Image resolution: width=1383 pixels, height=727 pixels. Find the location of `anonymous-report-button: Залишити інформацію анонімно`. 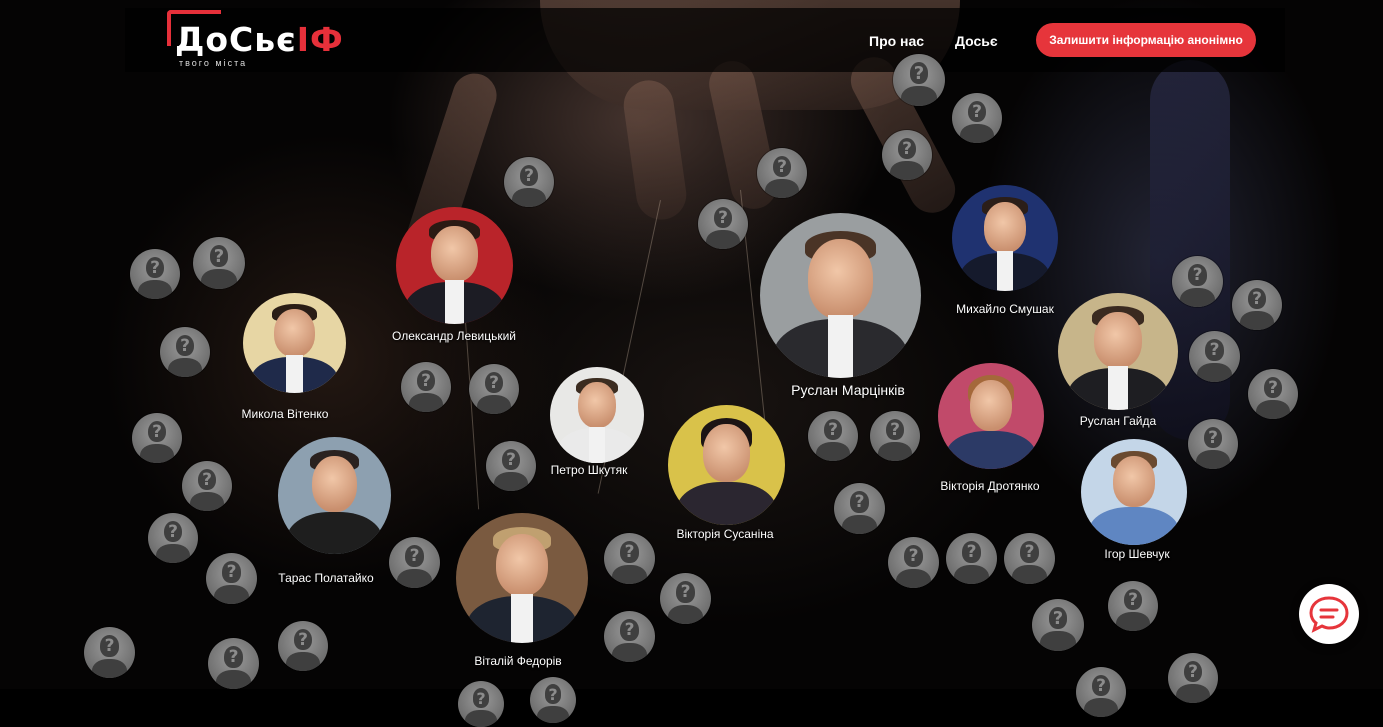

anonymous-report-button: Залишити інформацію анонімно is located at coordinates (1146, 40).